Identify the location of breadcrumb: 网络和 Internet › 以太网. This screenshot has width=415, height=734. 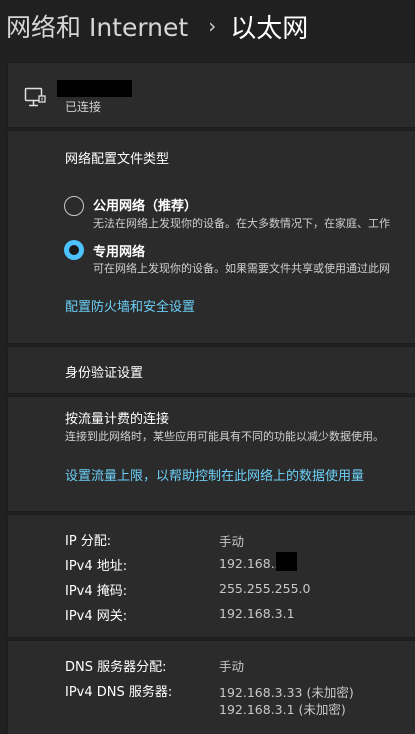
(157, 26).